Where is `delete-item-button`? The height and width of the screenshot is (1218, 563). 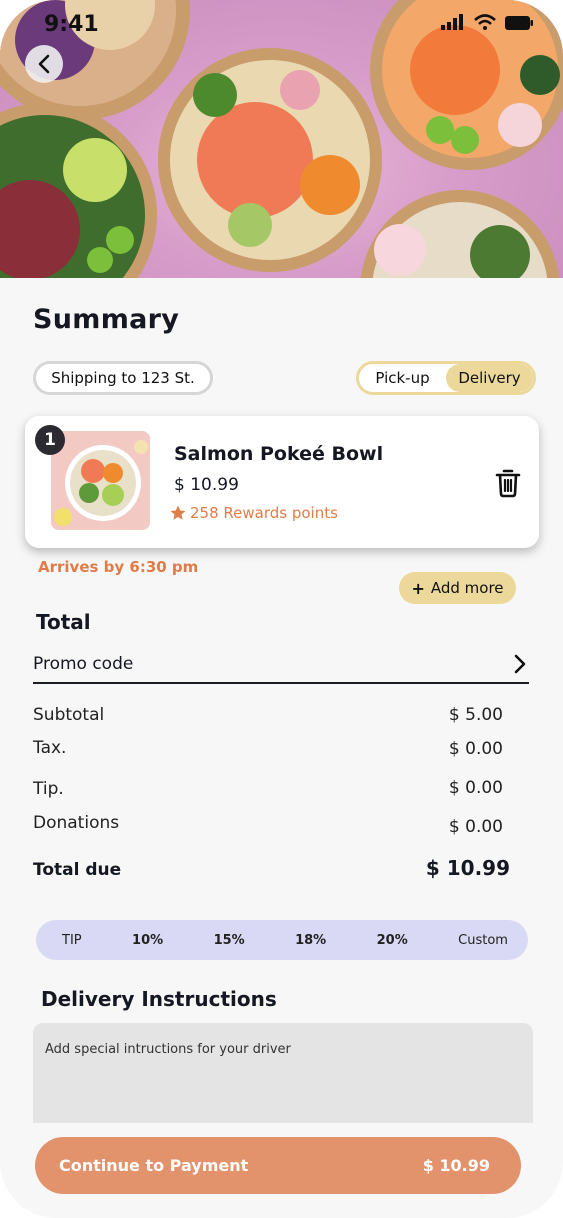 delete-item-button is located at coordinates (508, 485).